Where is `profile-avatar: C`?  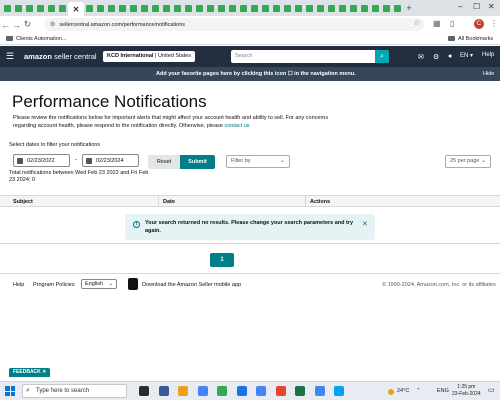
profile-avatar: C is located at coordinates (479, 24).